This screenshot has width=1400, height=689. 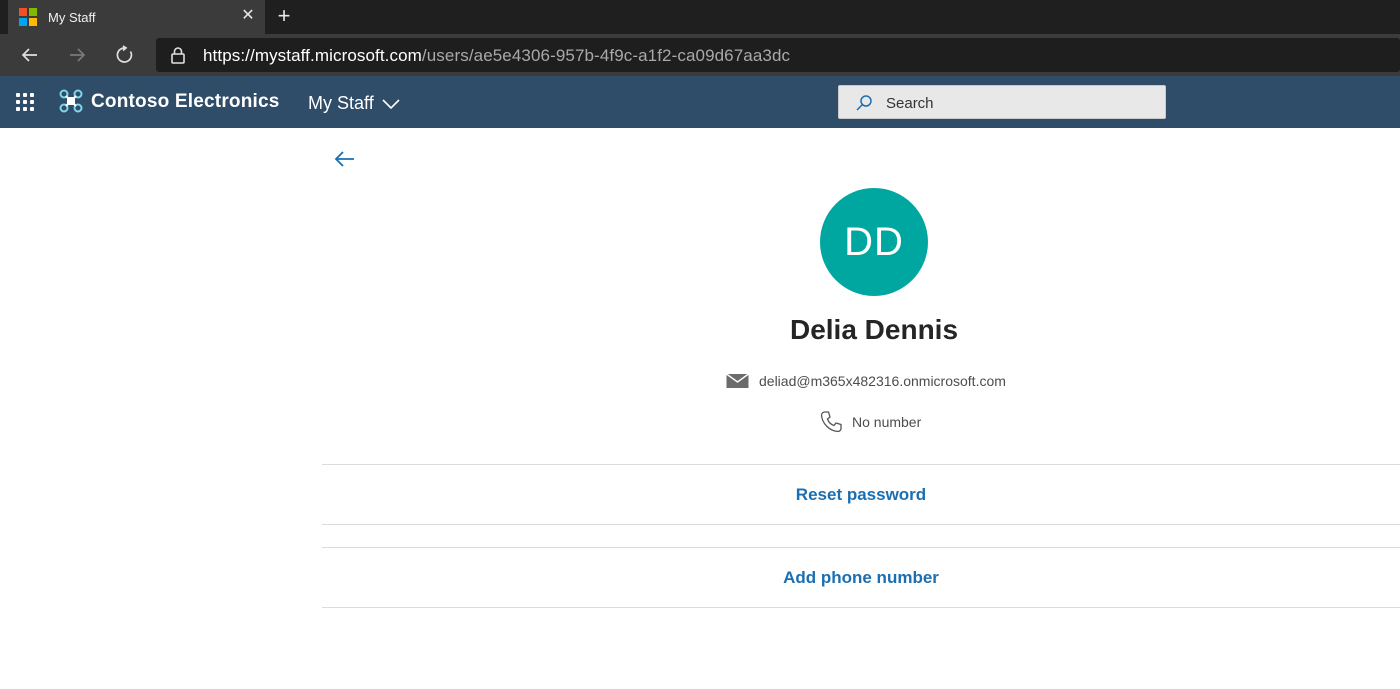 I want to click on refresh-icon, so click(x=124, y=54).